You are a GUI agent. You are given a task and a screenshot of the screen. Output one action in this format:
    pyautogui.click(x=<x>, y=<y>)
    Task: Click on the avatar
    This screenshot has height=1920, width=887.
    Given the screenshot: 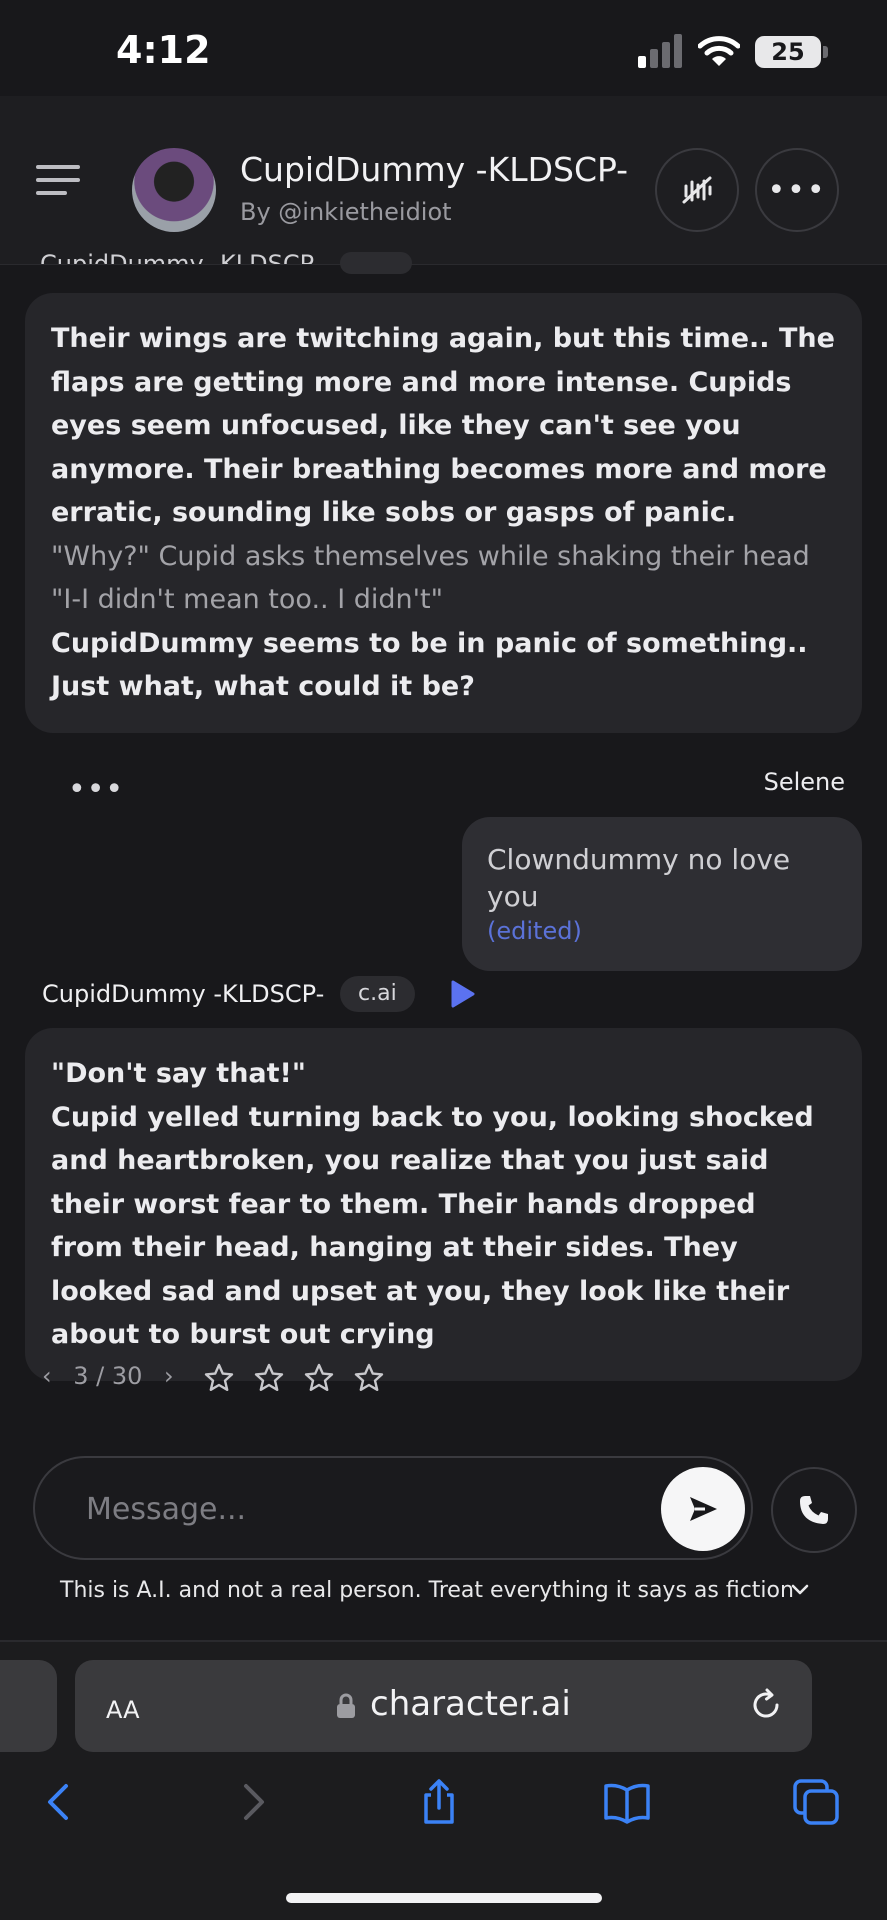 What is the action you would take?
    pyautogui.click(x=174, y=190)
    